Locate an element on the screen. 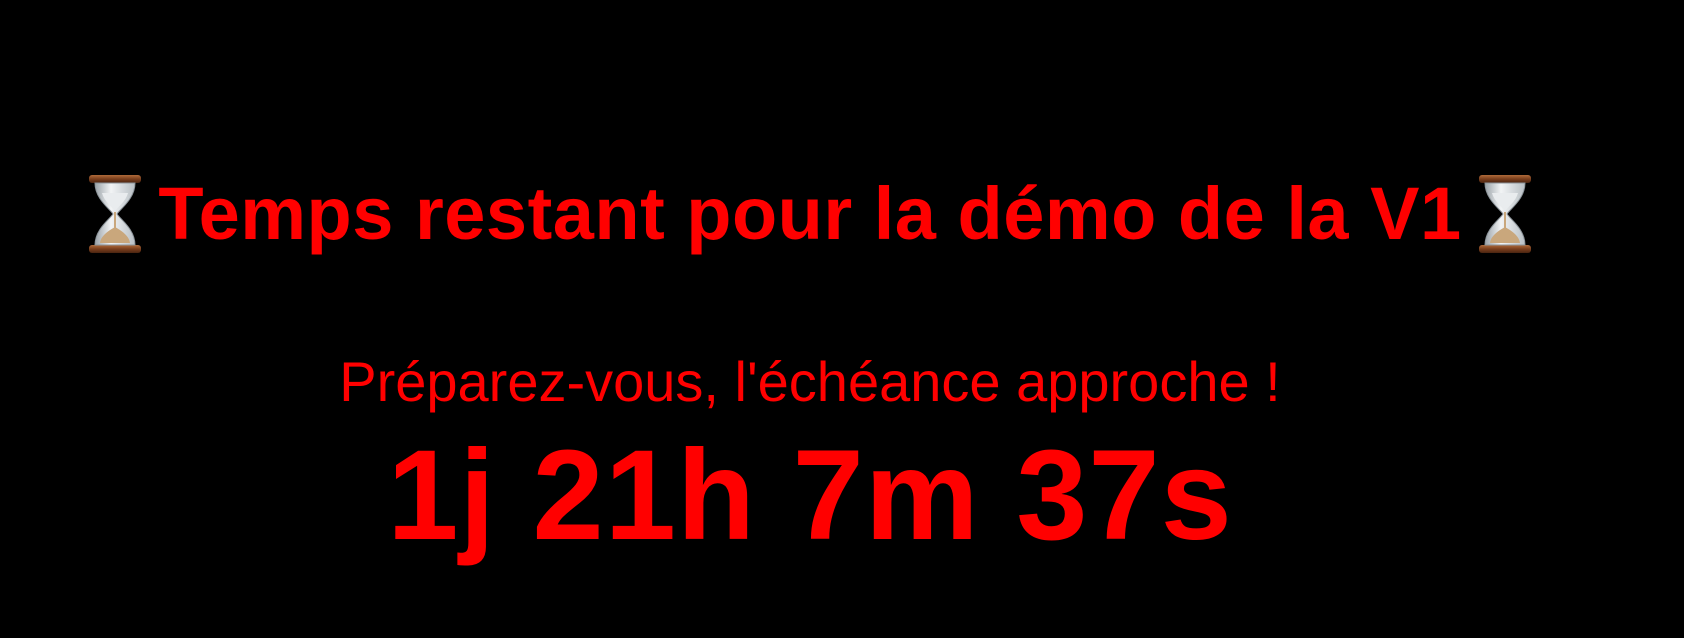  title-row: Temps restant pour la démo de la V1 is located at coordinates (810, 214).